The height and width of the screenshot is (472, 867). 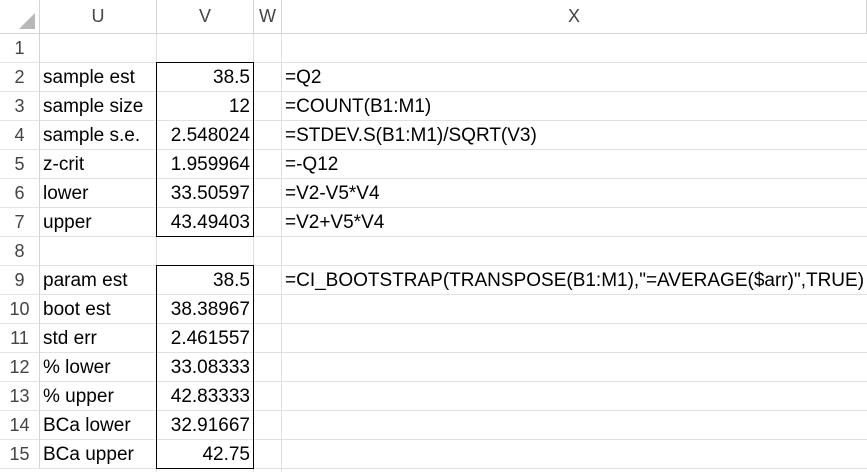 I want to click on cell-x15, so click(x=574, y=454).